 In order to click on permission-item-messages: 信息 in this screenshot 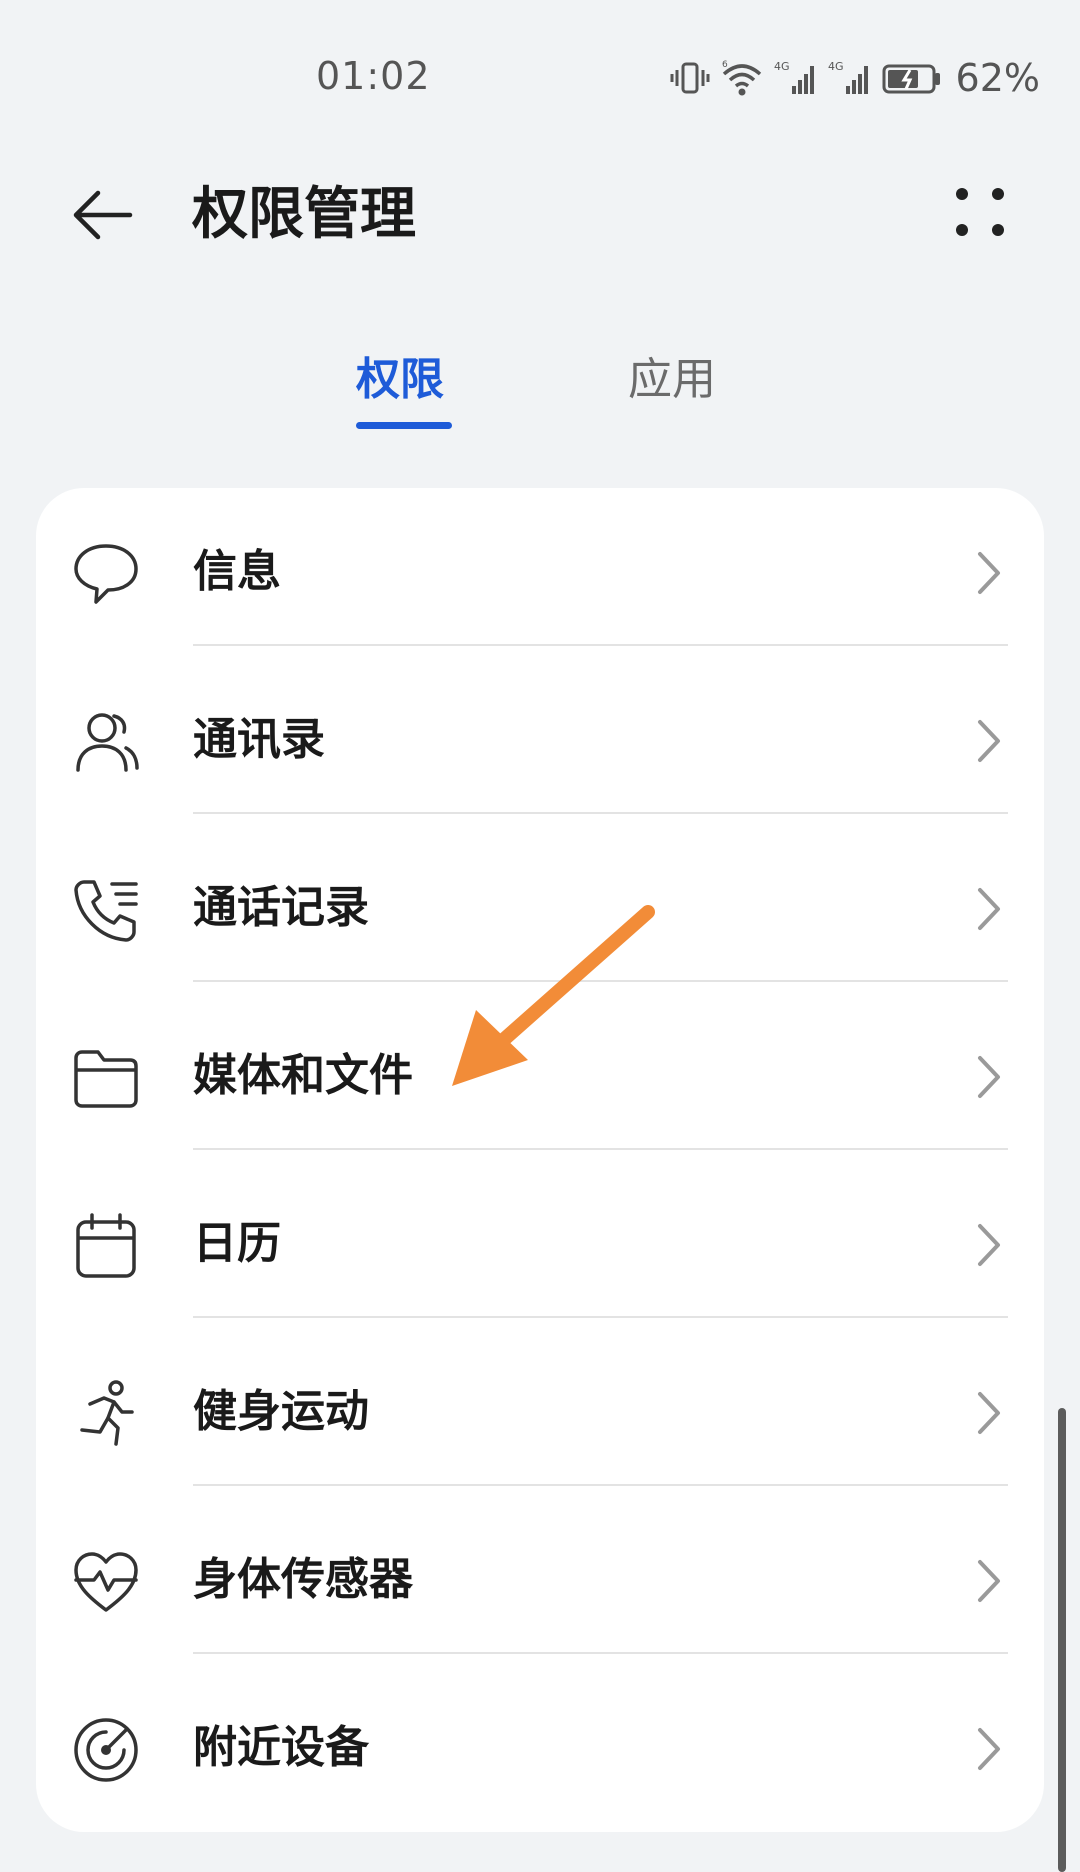, I will do `click(540, 572)`.